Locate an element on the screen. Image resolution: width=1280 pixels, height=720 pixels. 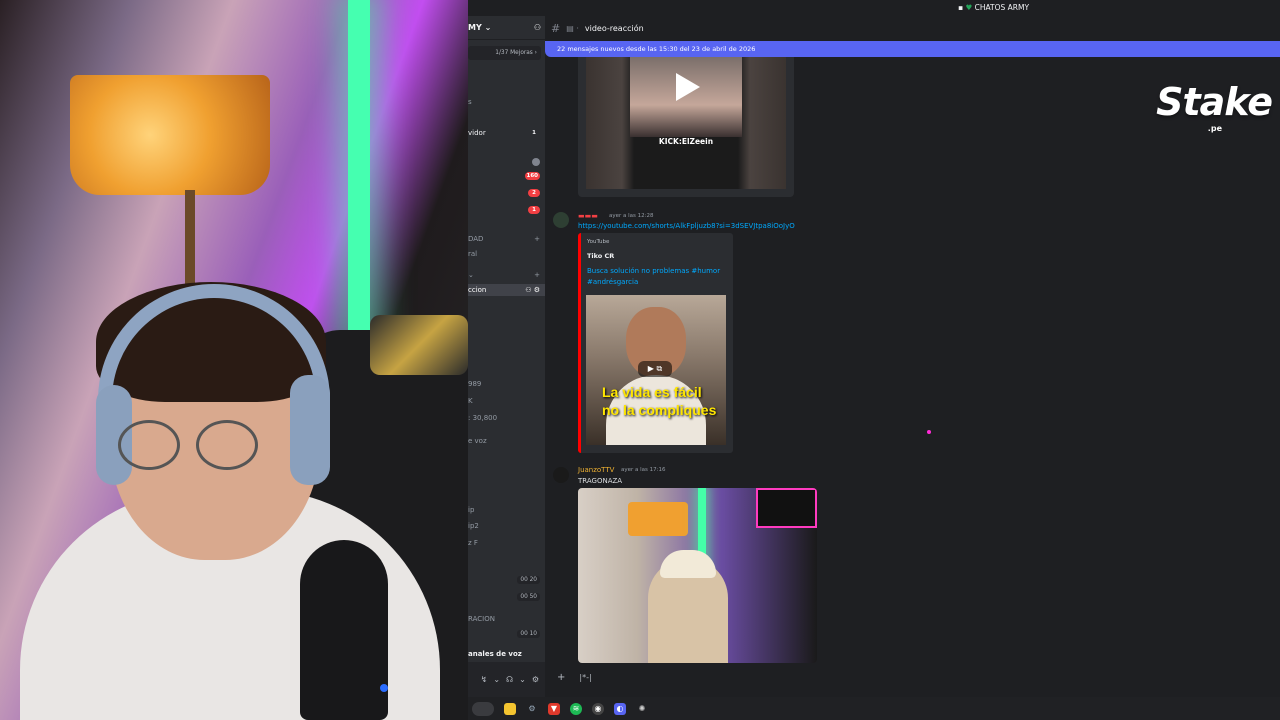
message-timestamp: ayer a las 17:16 is located at coordinates (643, 470).